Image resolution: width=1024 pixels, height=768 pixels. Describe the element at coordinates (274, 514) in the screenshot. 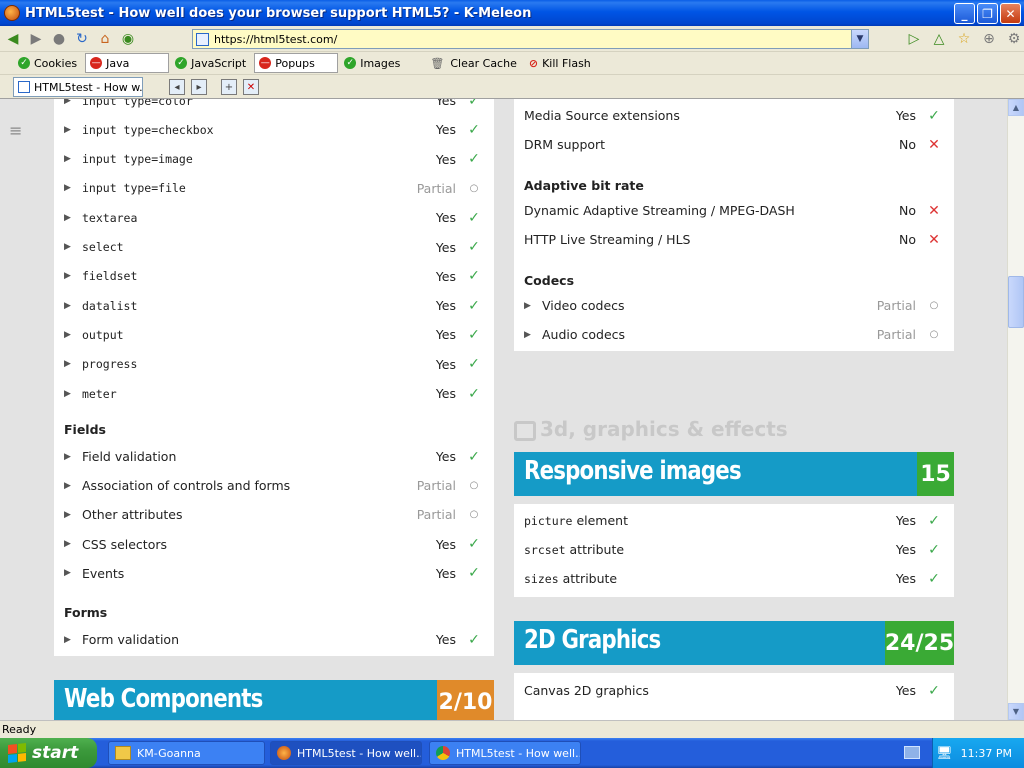

I see `feature-row: ▶ Other attributes Partial ○` at that location.